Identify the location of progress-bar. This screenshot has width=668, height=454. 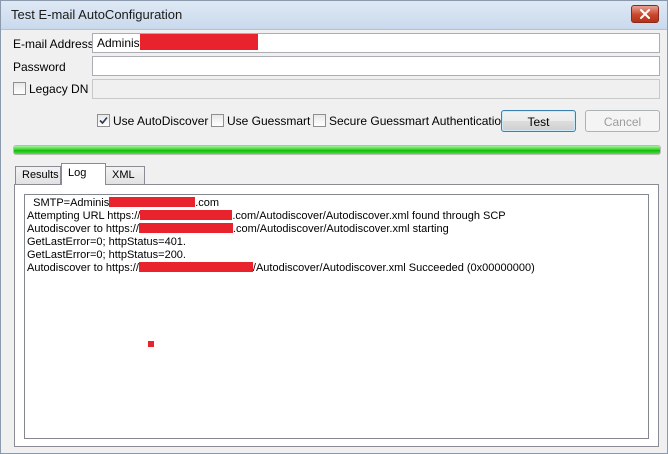
(337, 150).